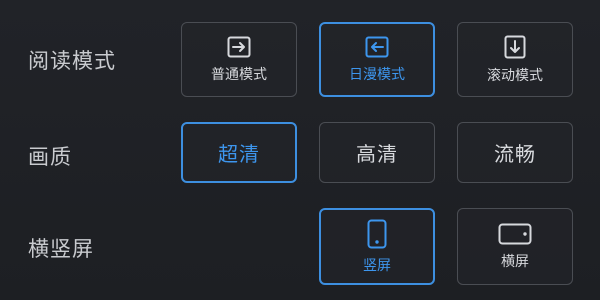 This screenshot has width=600, height=300. I want to click on landscape-button: 横屏, so click(515, 246).